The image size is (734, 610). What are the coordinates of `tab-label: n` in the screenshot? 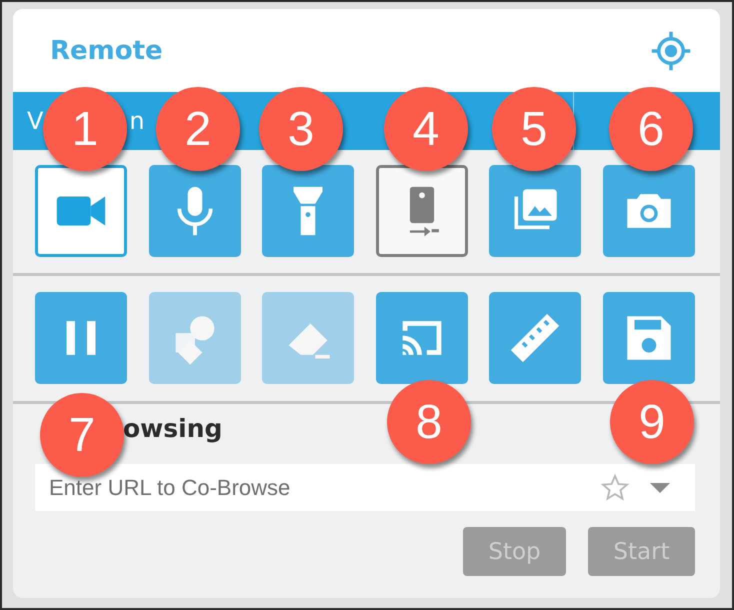 It's located at (137, 121).